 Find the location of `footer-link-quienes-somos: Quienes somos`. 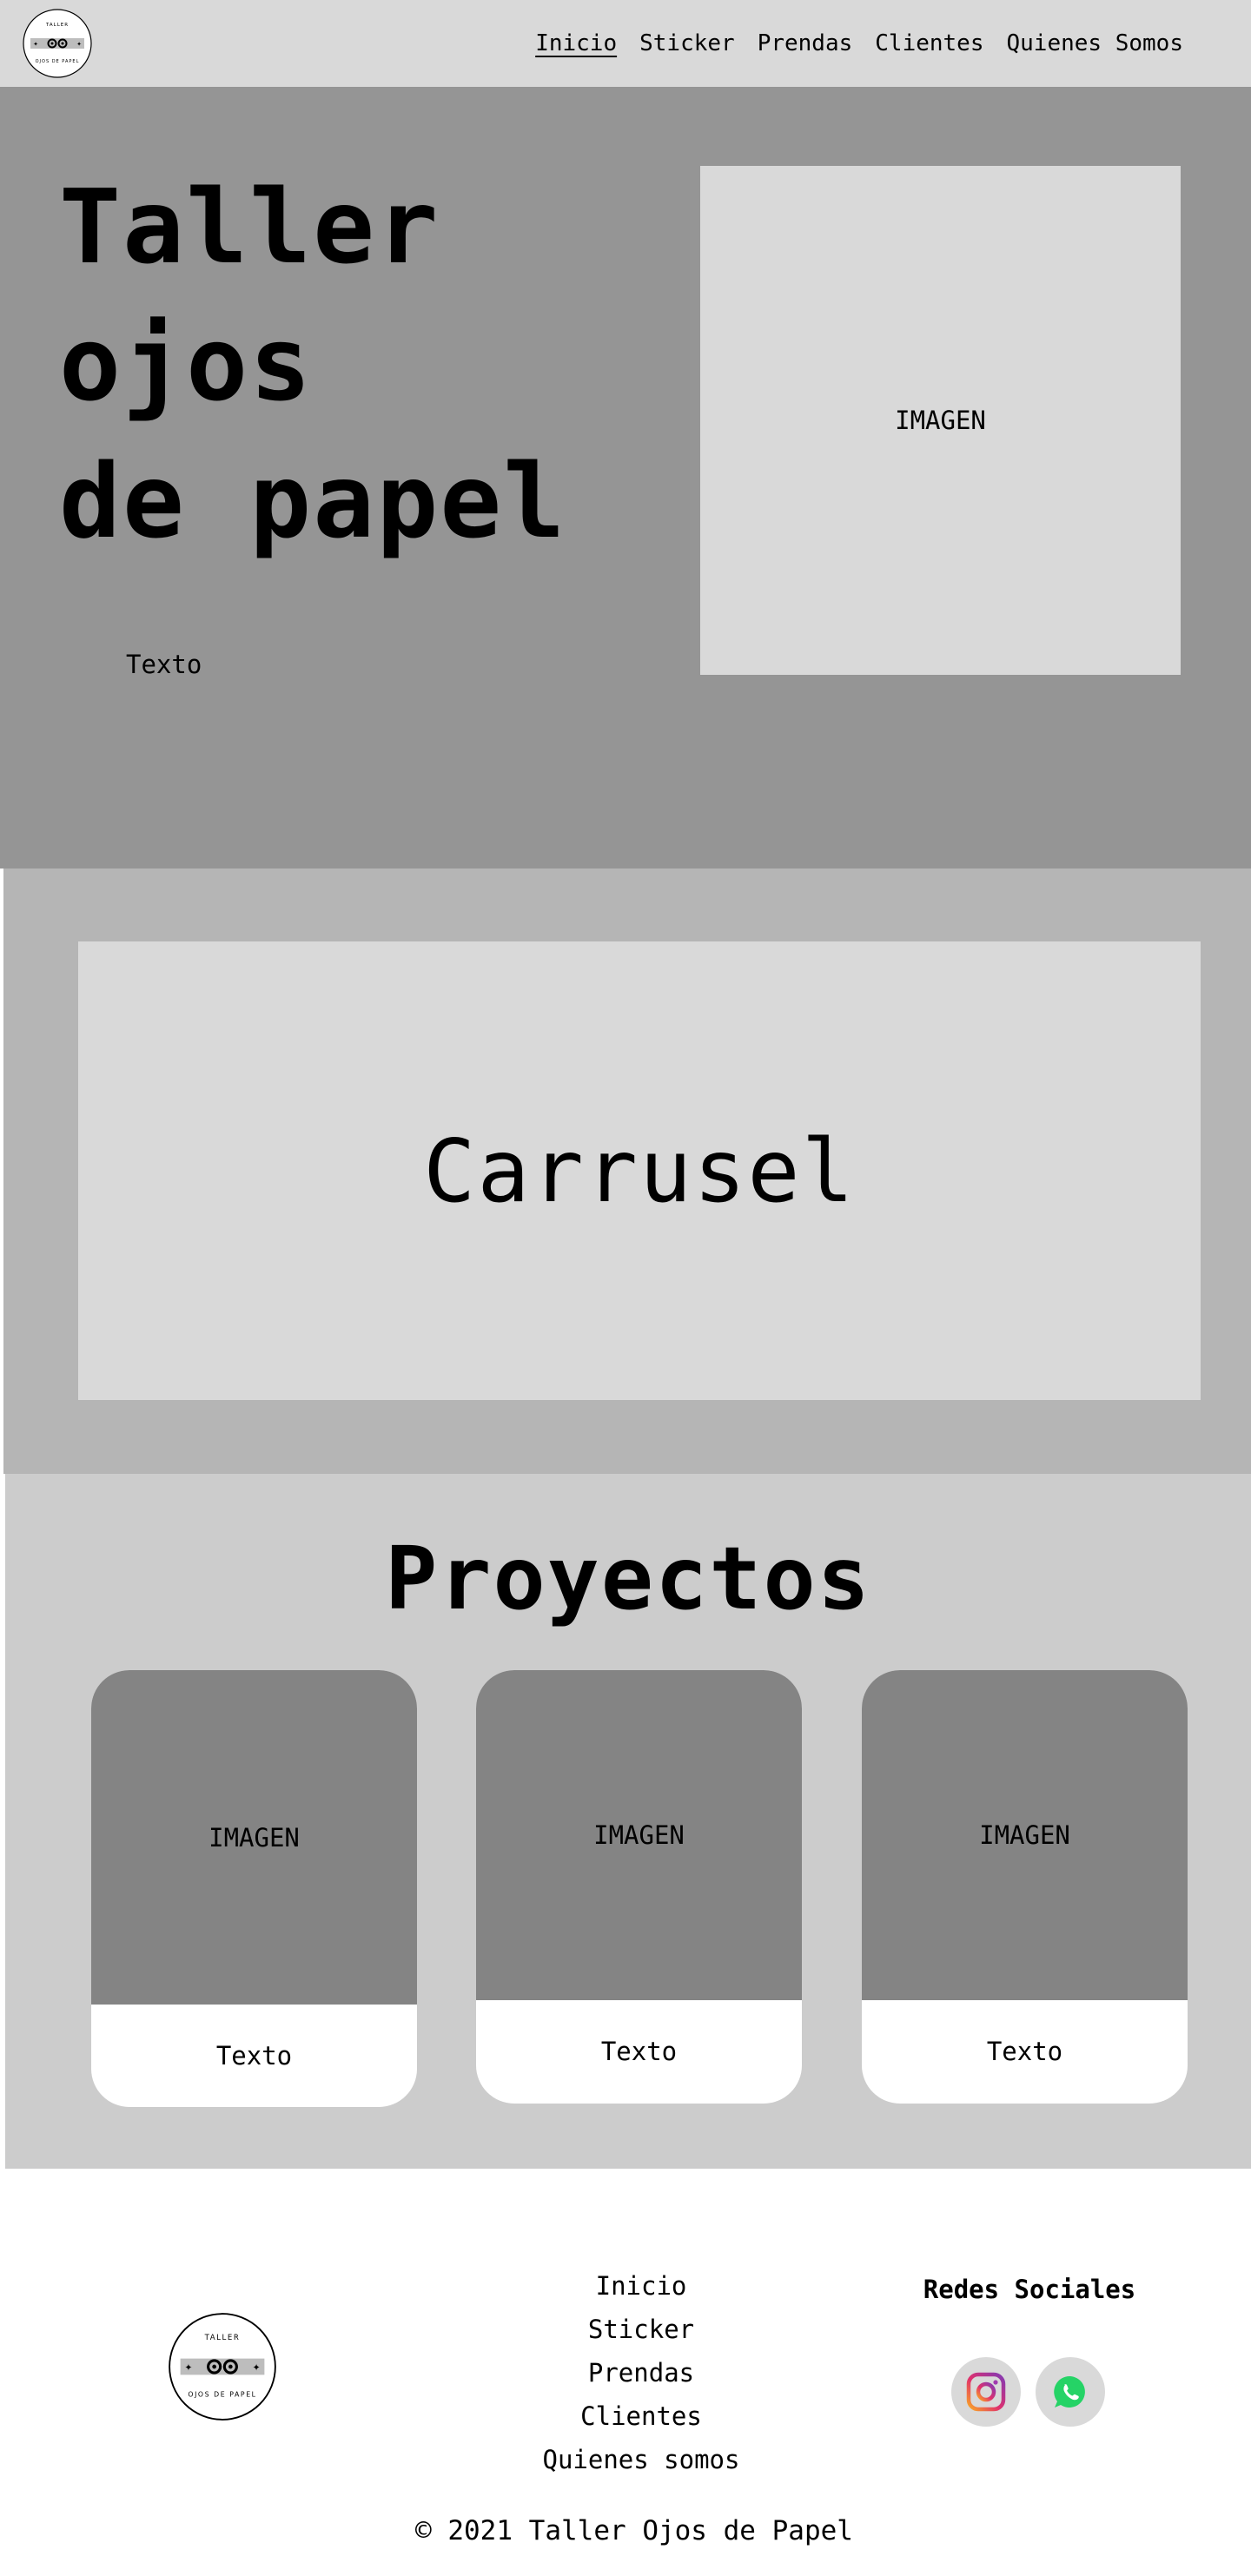

footer-link-quienes-somos: Quienes somos is located at coordinates (641, 2459).